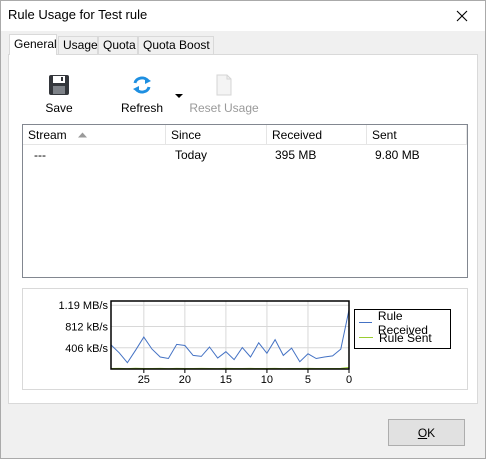 The height and width of the screenshot is (459, 486). I want to click on close-icon, so click(462, 16).